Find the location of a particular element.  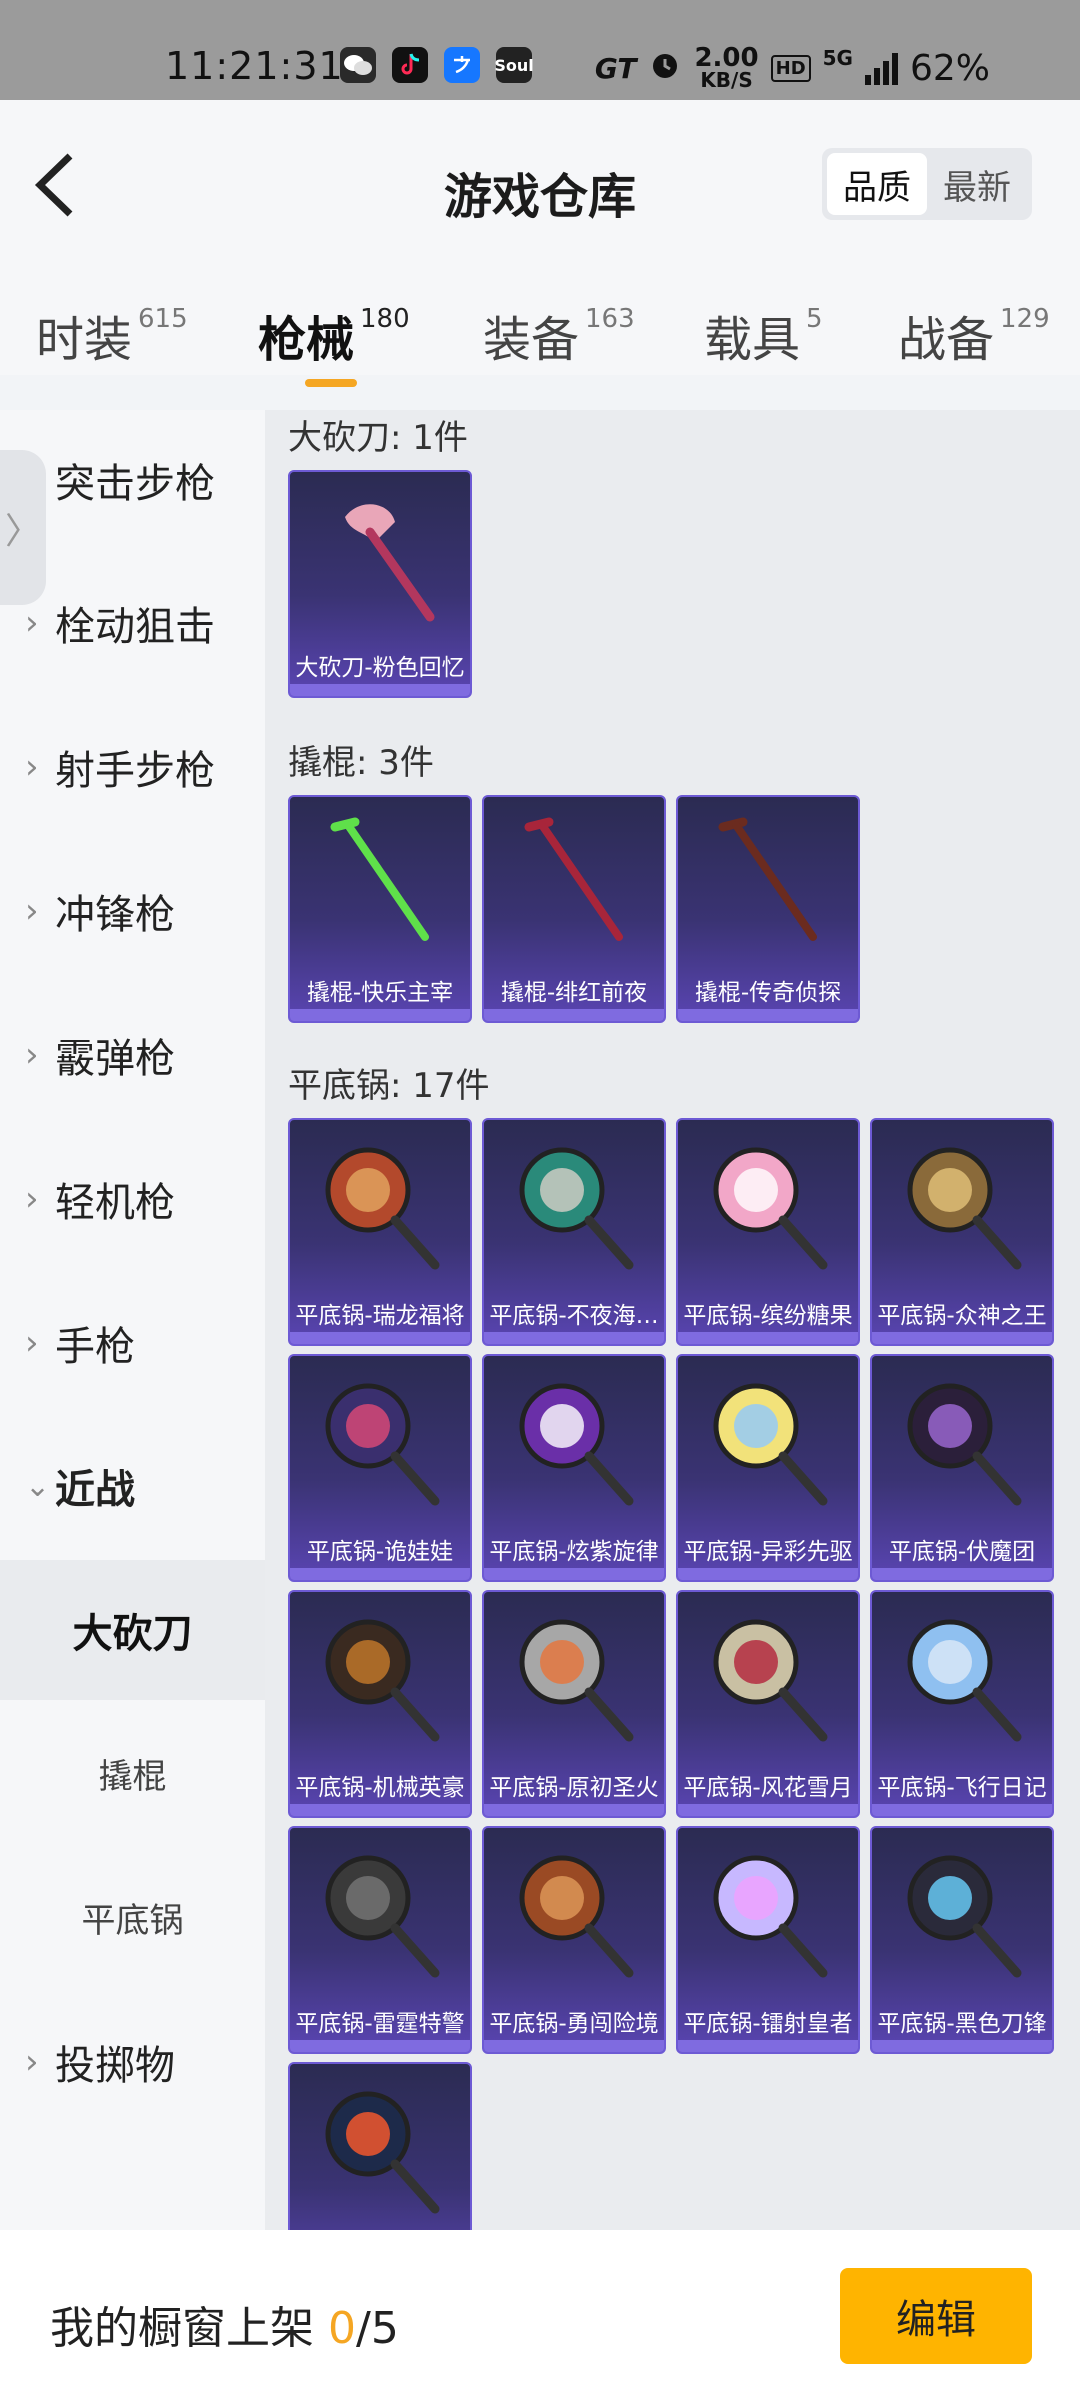

tiktok-icon is located at coordinates (410, 65).